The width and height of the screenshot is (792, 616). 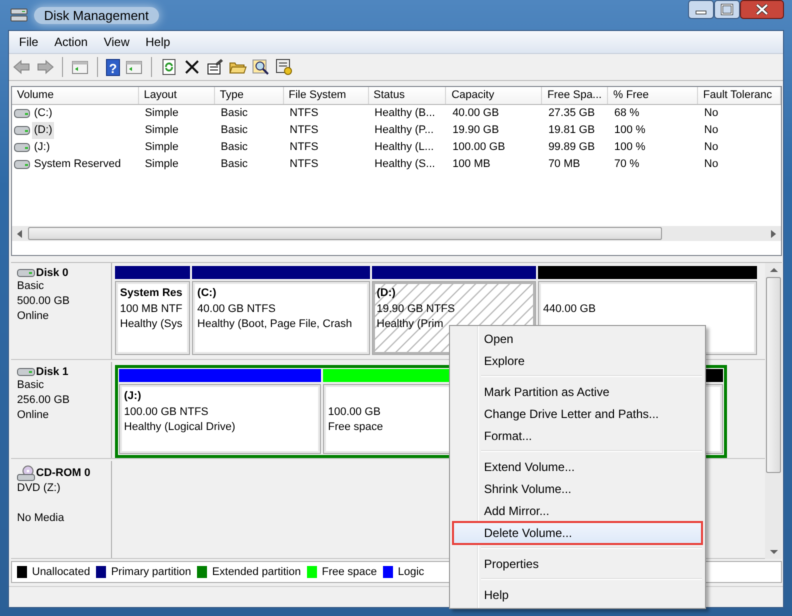 I want to click on partition-info: Healthy (Logical Drive), so click(x=180, y=427).